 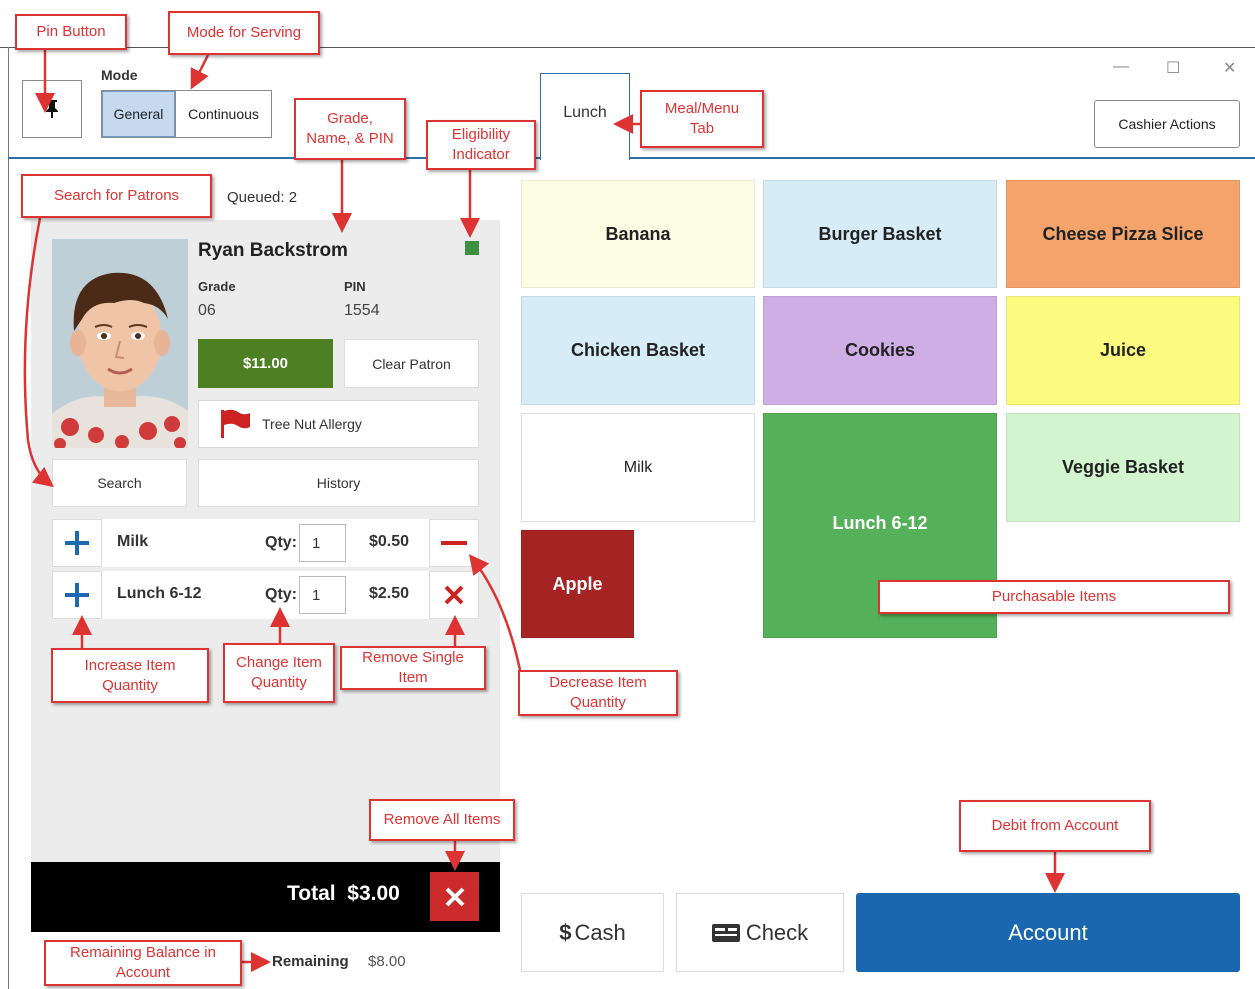 What do you see at coordinates (143, 963) in the screenshot?
I see `callout-remaining-balance: Remaining Balance in Account` at bounding box center [143, 963].